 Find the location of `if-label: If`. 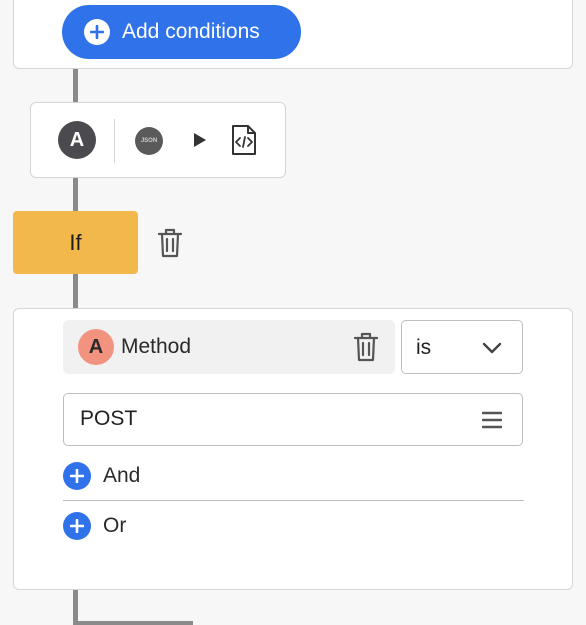

if-label: If is located at coordinates (75, 242).